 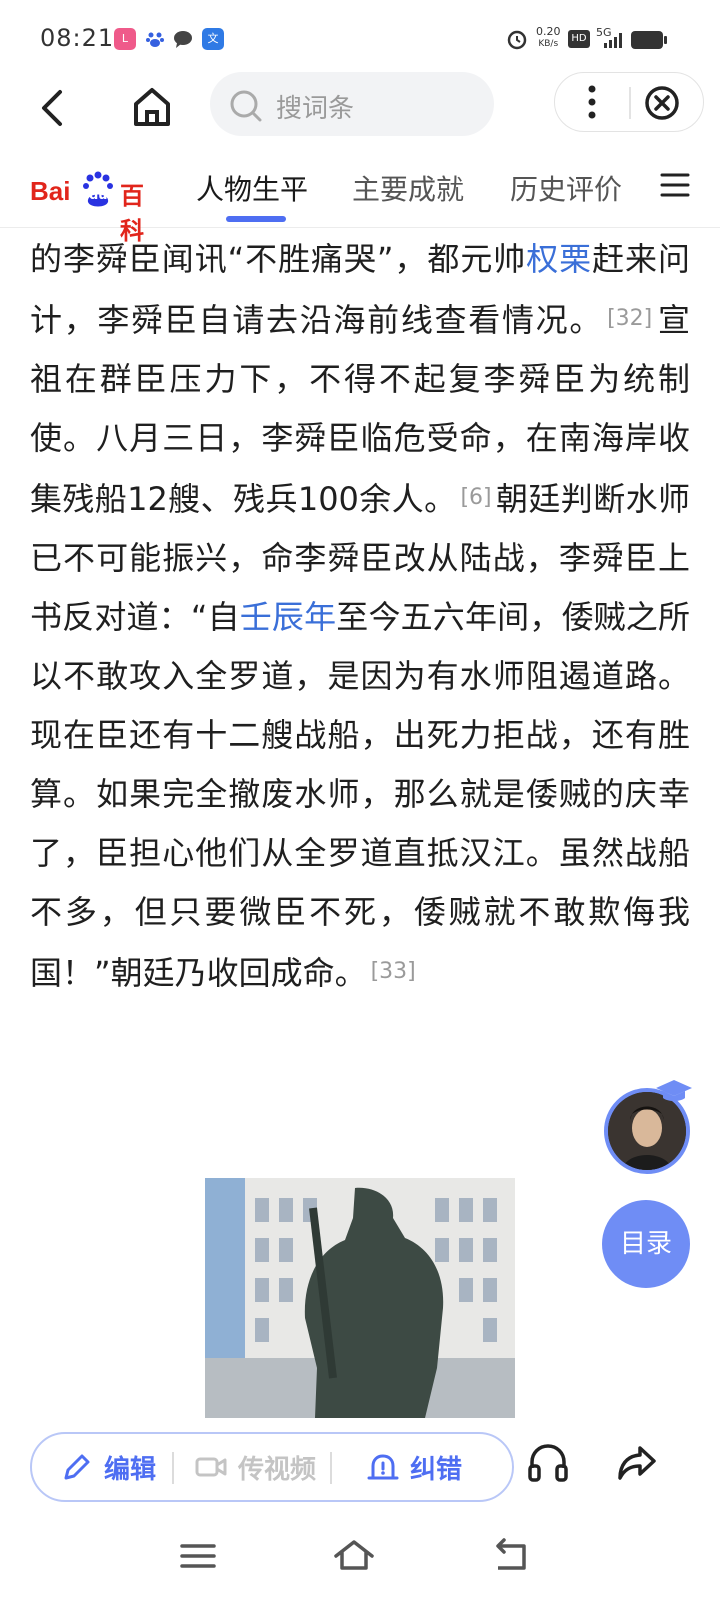 What do you see at coordinates (646, 1244) in the screenshot?
I see `toc-button: 目录` at bounding box center [646, 1244].